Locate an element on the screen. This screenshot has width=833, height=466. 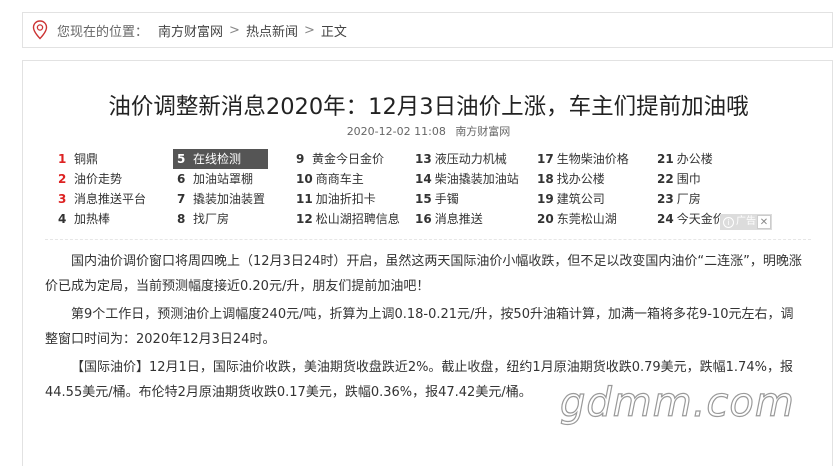
hot-keyword-item: 2 油价走势 is located at coordinates (90, 179).